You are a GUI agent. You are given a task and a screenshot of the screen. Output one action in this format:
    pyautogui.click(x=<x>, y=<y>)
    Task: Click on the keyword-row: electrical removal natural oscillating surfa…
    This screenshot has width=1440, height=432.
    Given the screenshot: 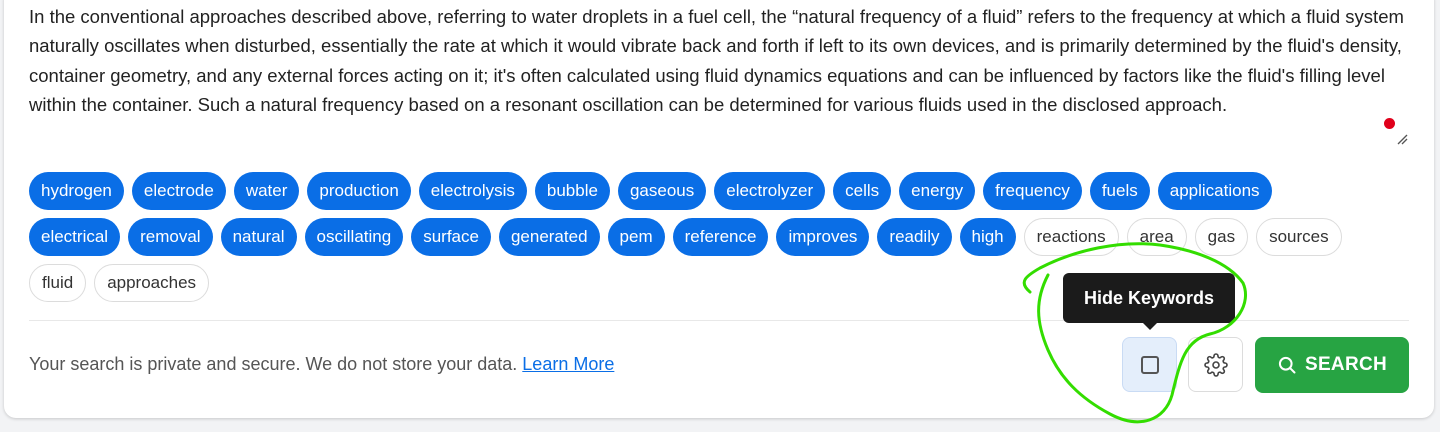 What is the action you would take?
    pyautogui.click(x=724, y=237)
    